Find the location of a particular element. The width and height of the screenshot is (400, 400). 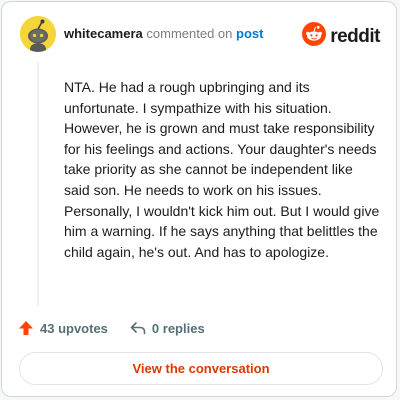

reddit-logo-icon is located at coordinates (314, 36).